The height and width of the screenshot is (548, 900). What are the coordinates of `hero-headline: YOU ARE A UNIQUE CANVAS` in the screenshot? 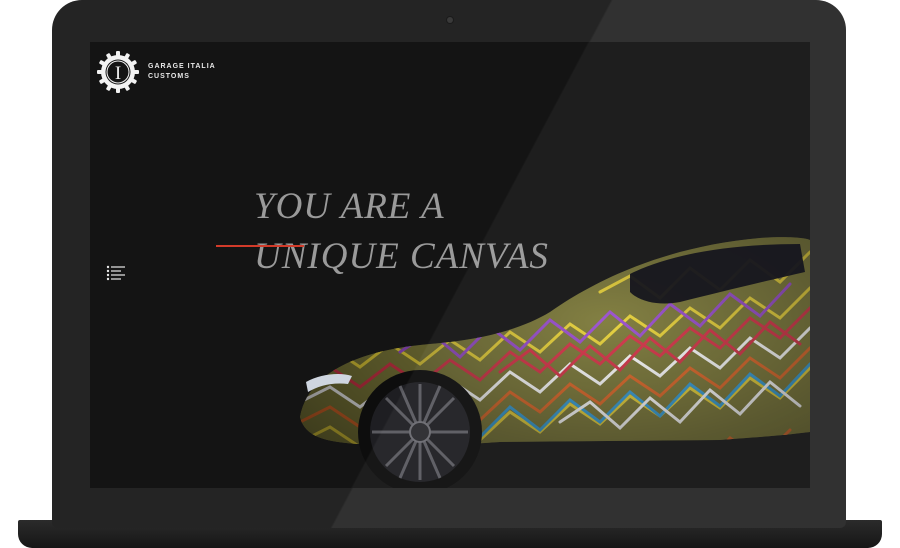 It's located at (401, 232).